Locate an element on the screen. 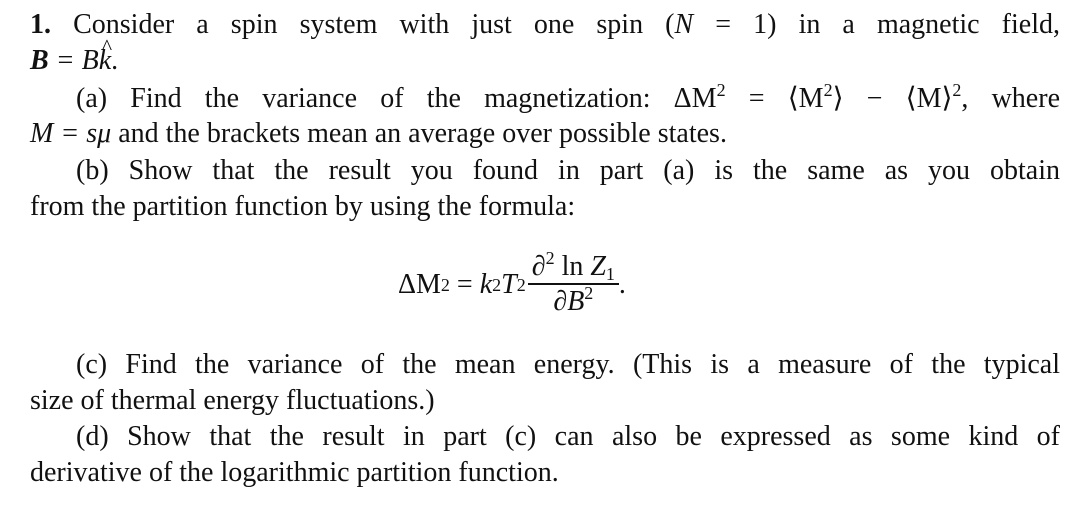 Image resolution: width=1068 pixels, height=510 pixels. fraction-numerator: ∂2 ln Z1 is located at coordinates (573, 266).